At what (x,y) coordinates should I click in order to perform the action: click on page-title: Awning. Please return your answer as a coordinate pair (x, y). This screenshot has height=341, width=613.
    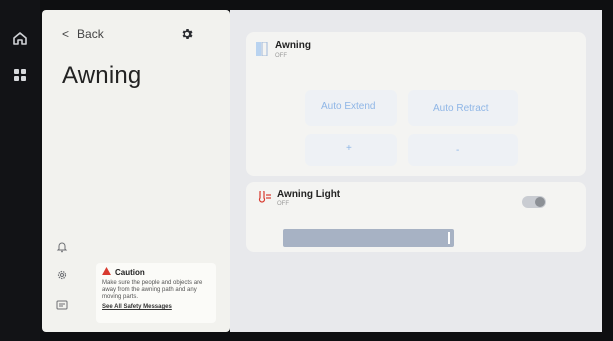
    Looking at the image, I should click on (102, 75).